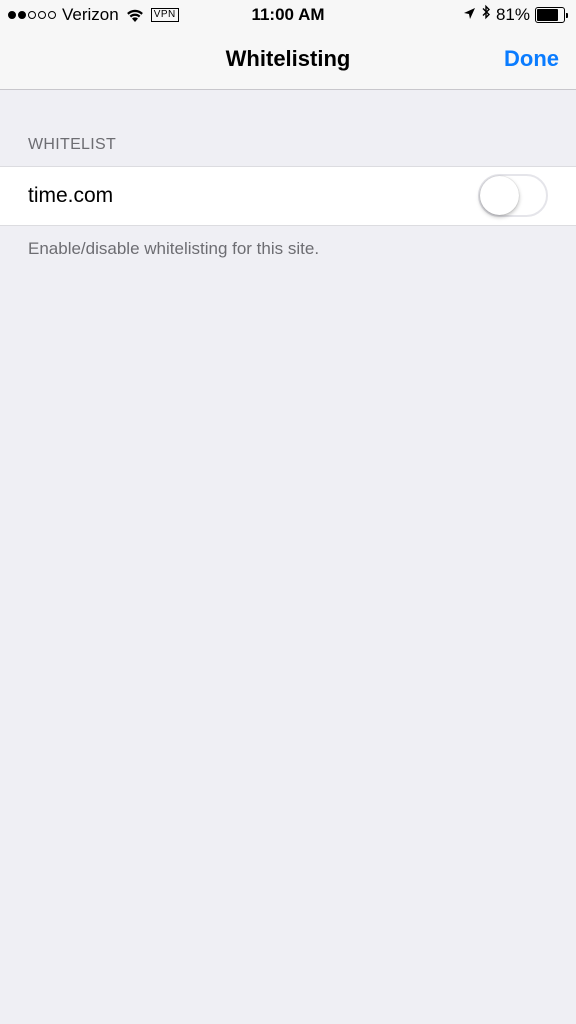  Describe the element at coordinates (71, 195) in the screenshot. I see `site-label: time.com` at that location.